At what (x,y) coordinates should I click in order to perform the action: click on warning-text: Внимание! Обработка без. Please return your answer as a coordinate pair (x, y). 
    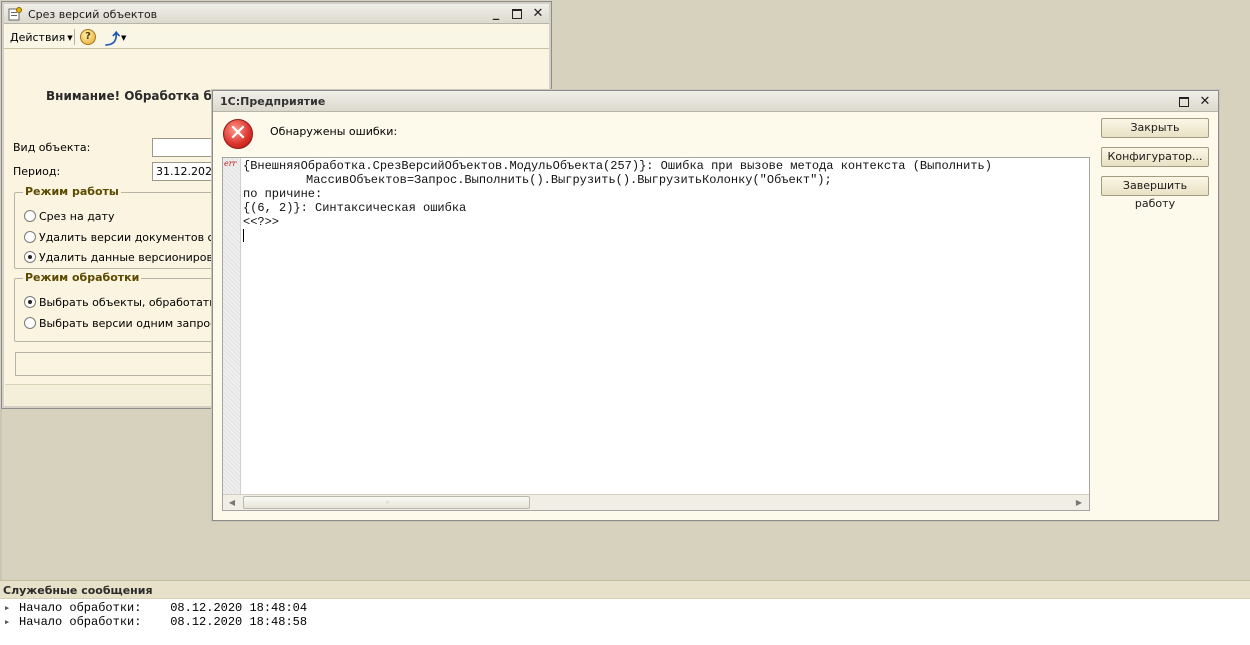
    Looking at the image, I should click on (136, 96).